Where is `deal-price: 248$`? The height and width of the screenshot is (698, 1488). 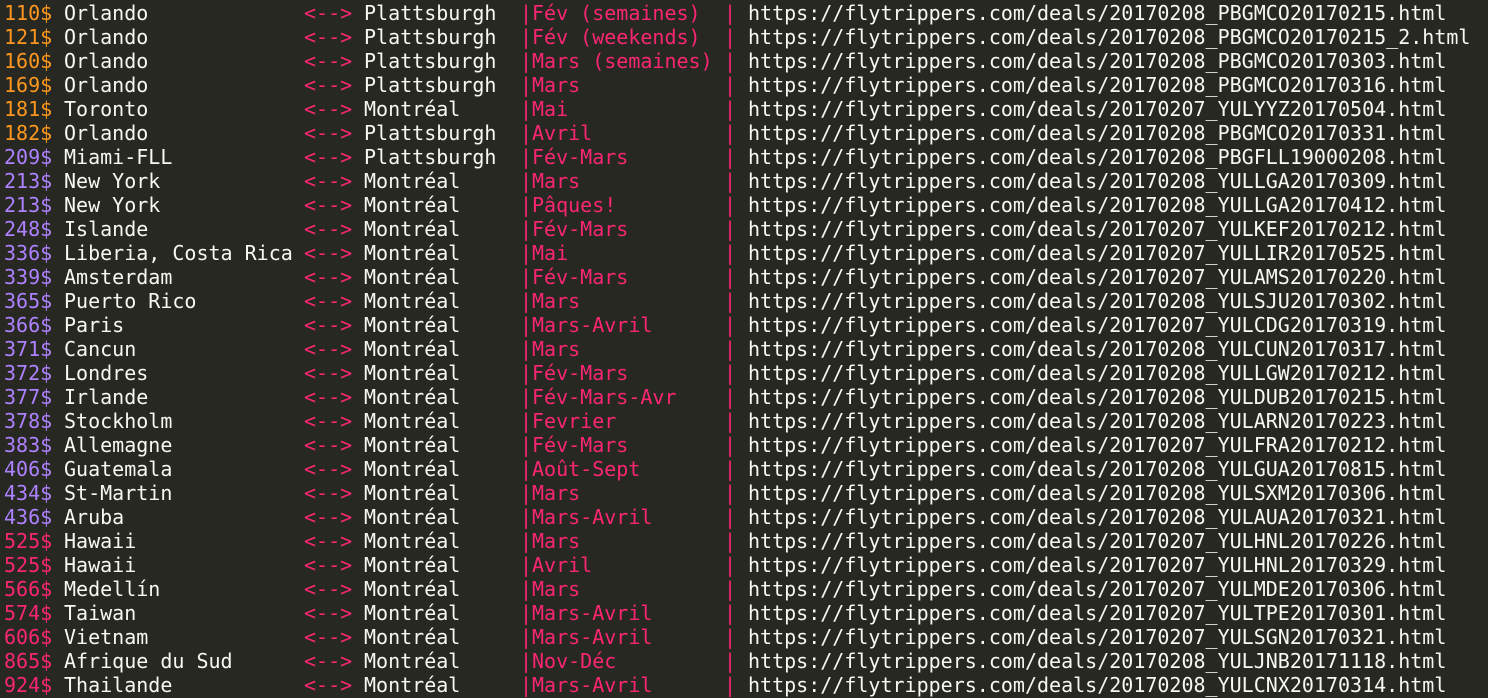 deal-price: 248$ is located at coordinates (28, 229).